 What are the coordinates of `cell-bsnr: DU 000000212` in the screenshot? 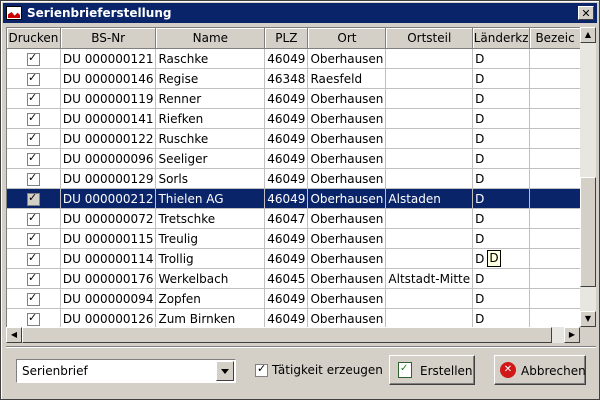 It's located at (108, 198).